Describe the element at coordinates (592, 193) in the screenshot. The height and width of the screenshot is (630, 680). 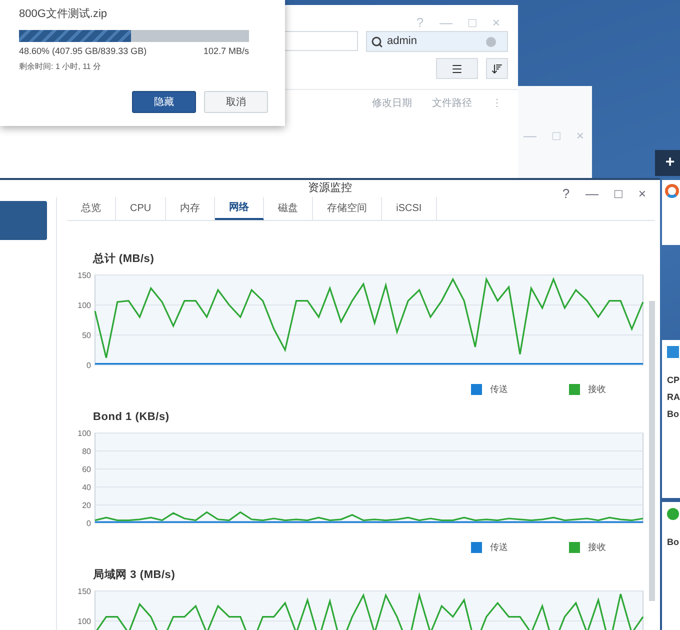
I see `window-control: —` at that location.